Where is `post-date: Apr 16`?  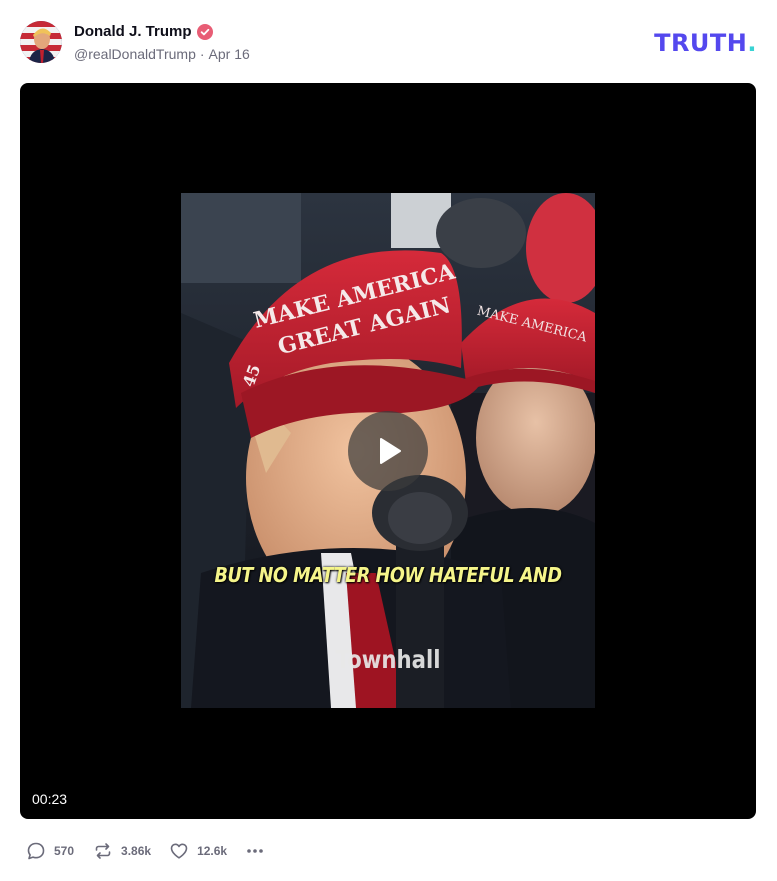 post-date: Apr 16 is located at coordinates (229, 54).